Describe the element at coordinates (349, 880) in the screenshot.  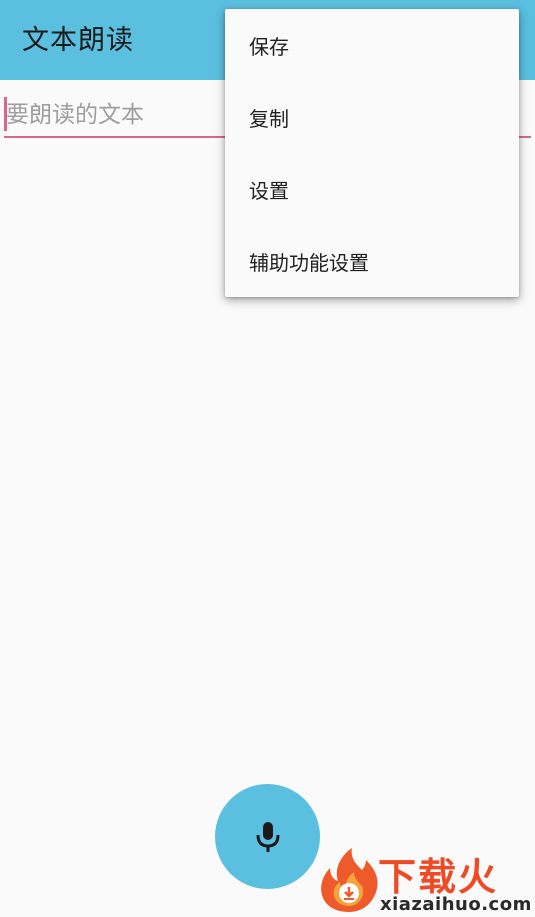
I see `flame-logo-icon` at that location.